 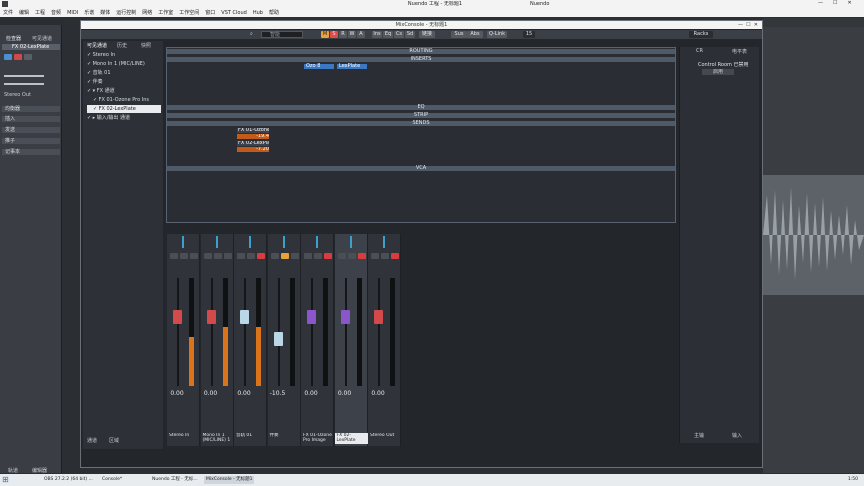 I want to click on search-field: 智能, so click(x=282, y=34).